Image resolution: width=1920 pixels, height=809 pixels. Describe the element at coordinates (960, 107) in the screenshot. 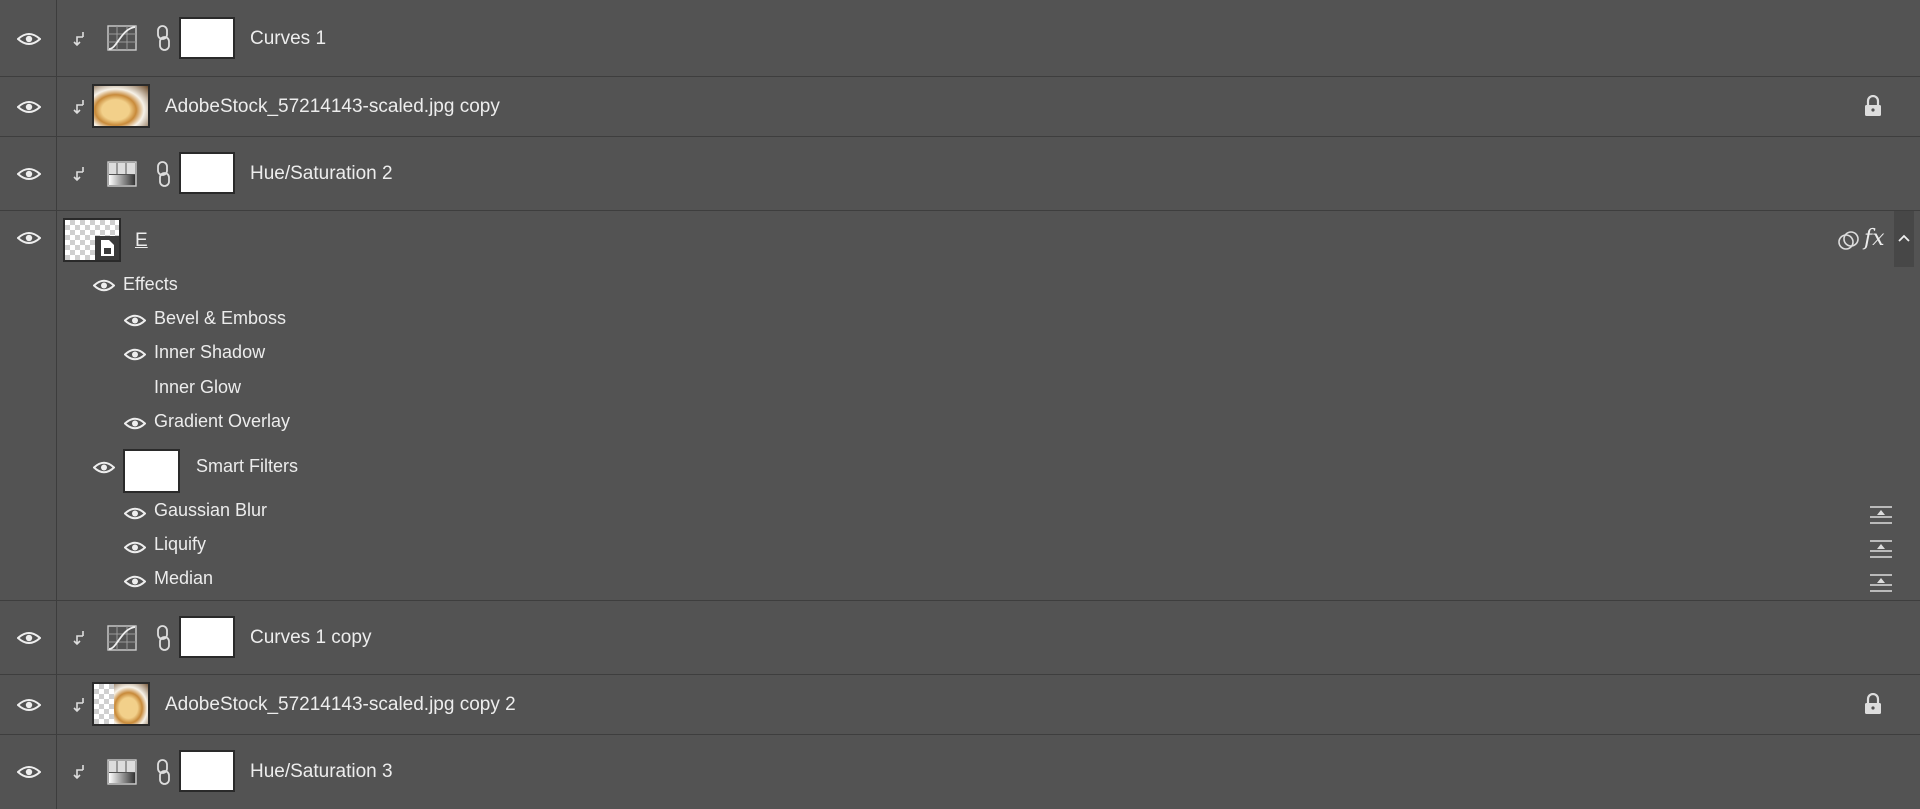

I see `layer-row-adobestock-copy: AdobeStock_57214143-scaled.jpg copy` at that location.